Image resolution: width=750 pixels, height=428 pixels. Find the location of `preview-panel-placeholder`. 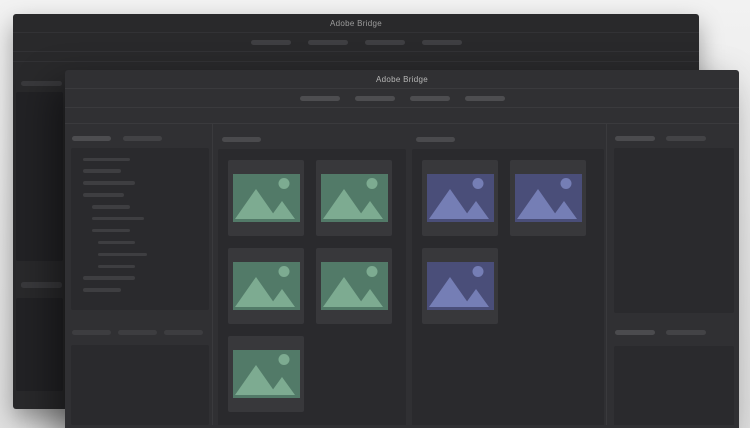

preview-panel-placeholder is located at coordinates (140, 385).